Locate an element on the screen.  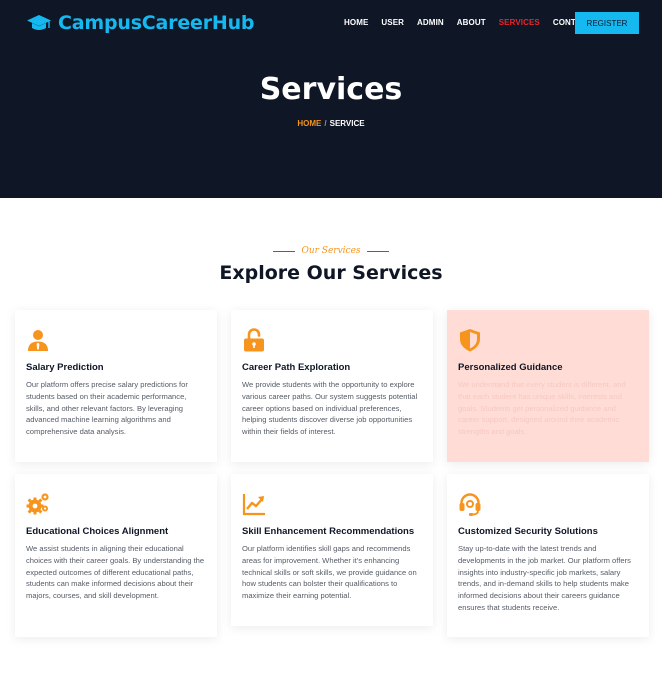
brand-name: CampusCareerHub is located at coordinates (156, 23).